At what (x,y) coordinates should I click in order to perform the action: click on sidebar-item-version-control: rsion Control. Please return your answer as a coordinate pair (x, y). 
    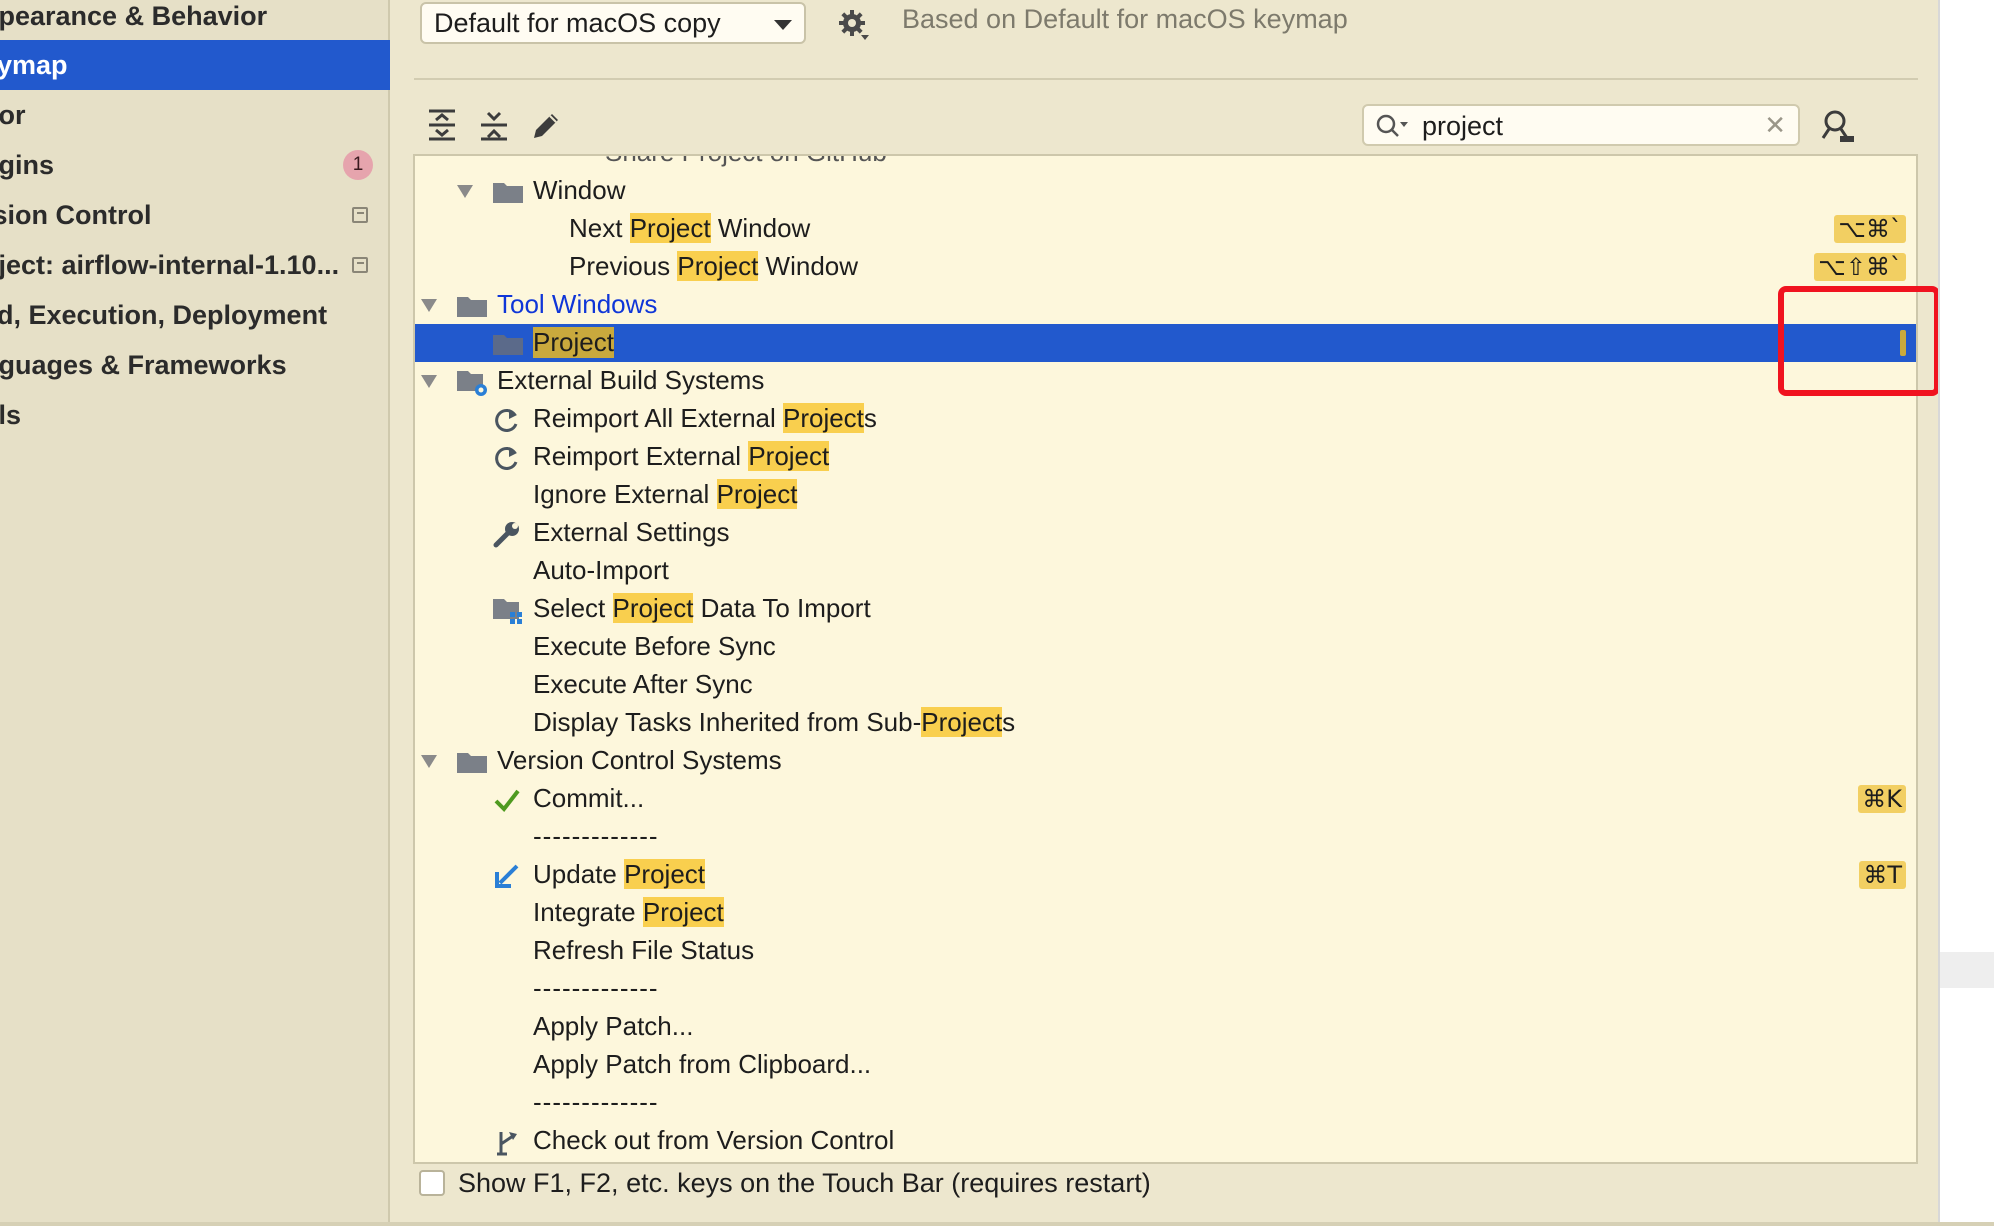
    Looking at the image, I should click on (195, 215).